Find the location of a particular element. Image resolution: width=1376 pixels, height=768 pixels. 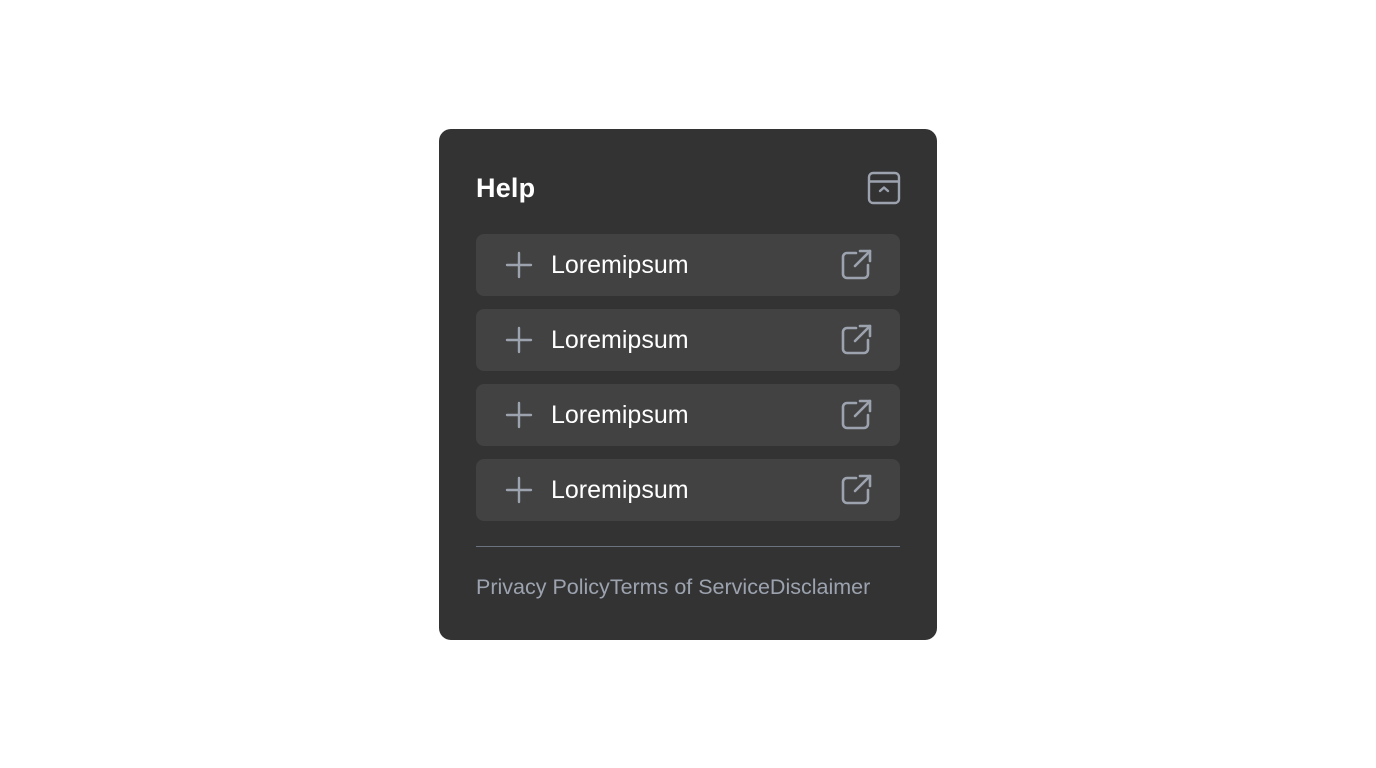

panel-header: Help is located at coordinates (689, 188).